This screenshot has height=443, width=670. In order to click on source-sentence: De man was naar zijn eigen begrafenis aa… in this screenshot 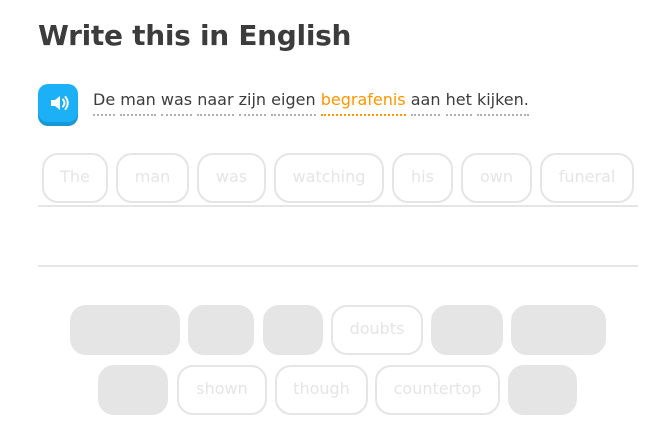, I will do `click(311, 103)`.